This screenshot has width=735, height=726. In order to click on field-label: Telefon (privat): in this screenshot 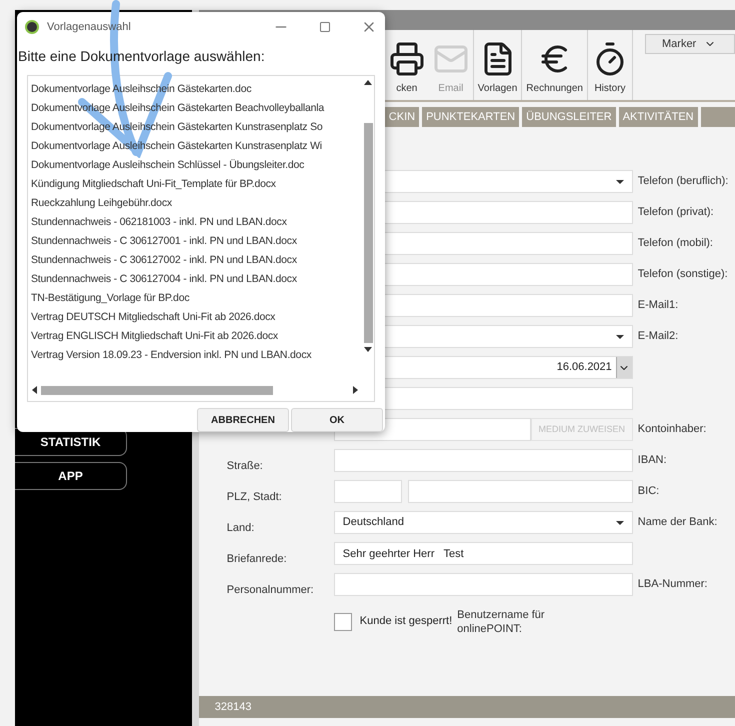, I will do `click(676, 212)`.